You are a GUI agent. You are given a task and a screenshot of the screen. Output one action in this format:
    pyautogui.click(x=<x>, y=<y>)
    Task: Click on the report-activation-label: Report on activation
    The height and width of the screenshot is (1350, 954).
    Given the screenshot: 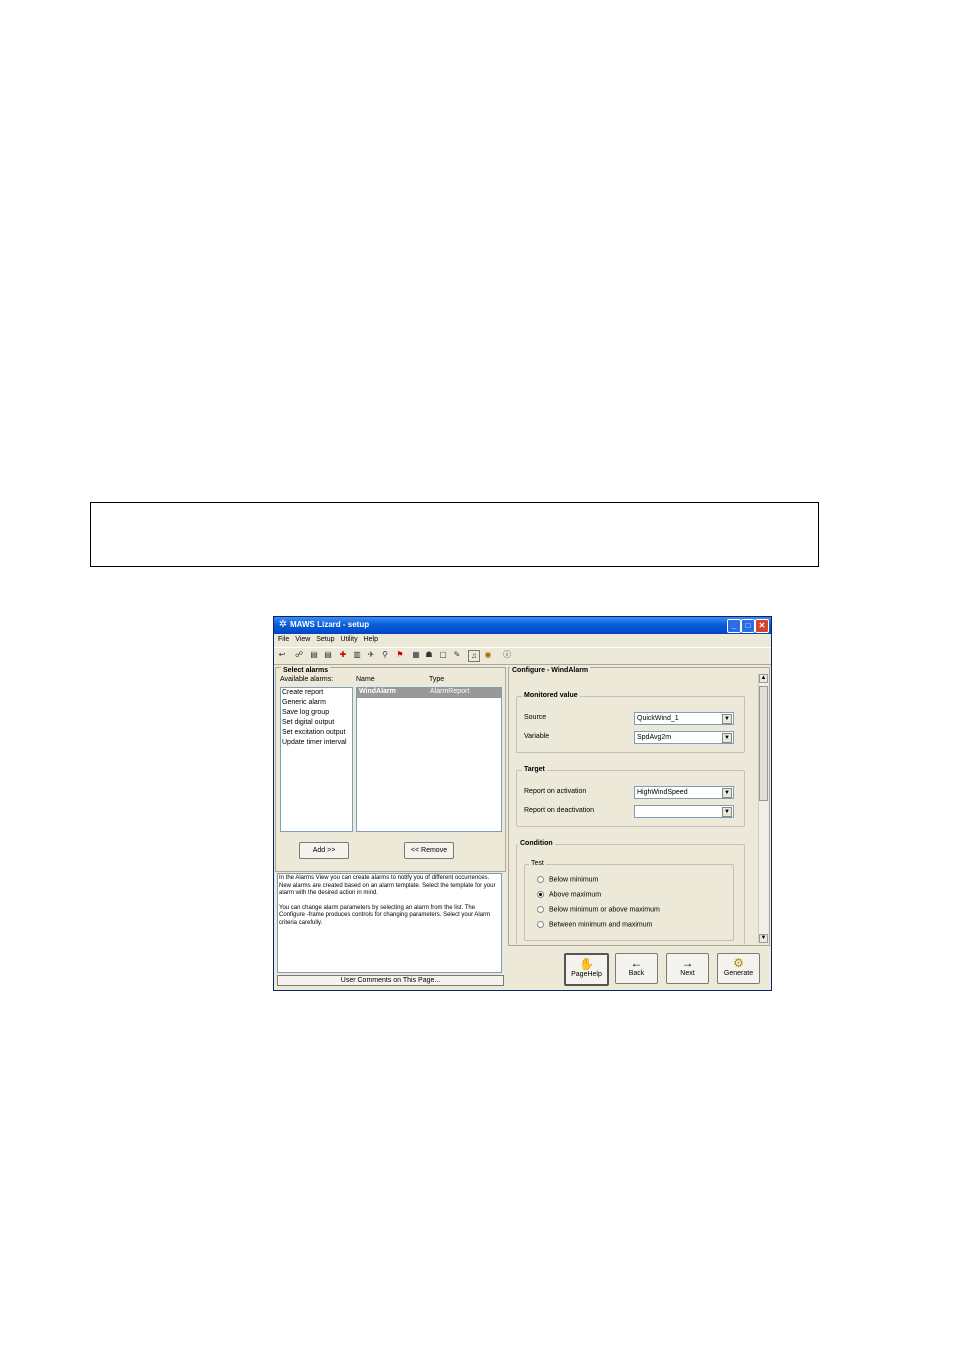 What is the action you would take?
    pyautogui.click(x=555, y=791)
    